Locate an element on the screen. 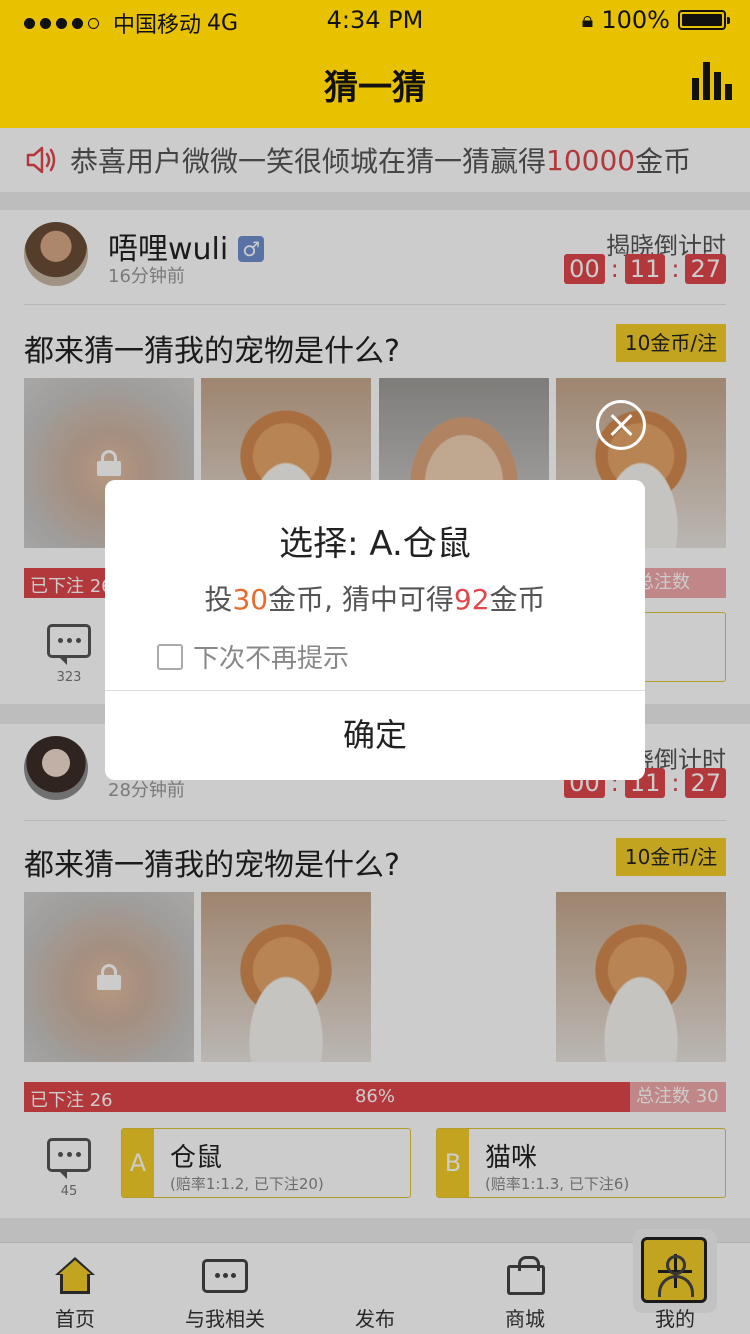 The height and width of the screenshot is (1334, 750). bet-amount: 30 is located at coordinates (250, 599).